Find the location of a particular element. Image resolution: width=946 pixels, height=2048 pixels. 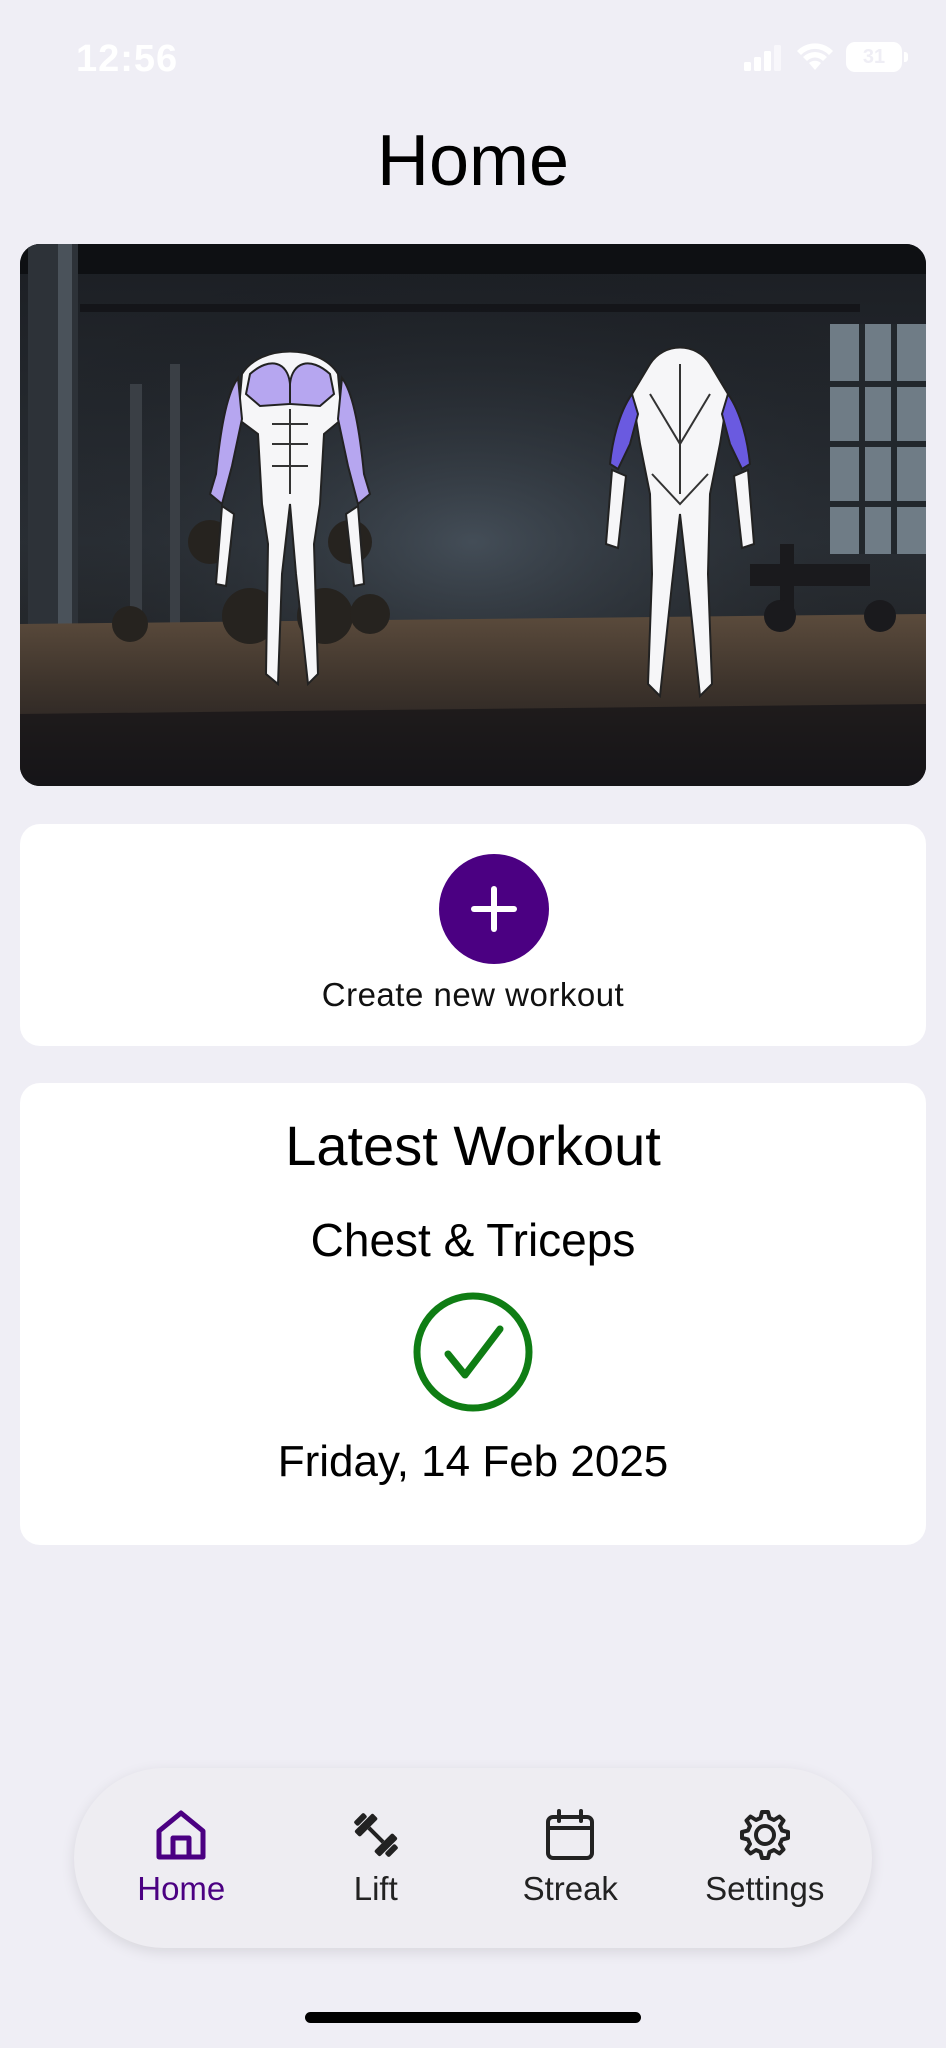

tab-settings: Settings is located at coordinates (765, 1858).